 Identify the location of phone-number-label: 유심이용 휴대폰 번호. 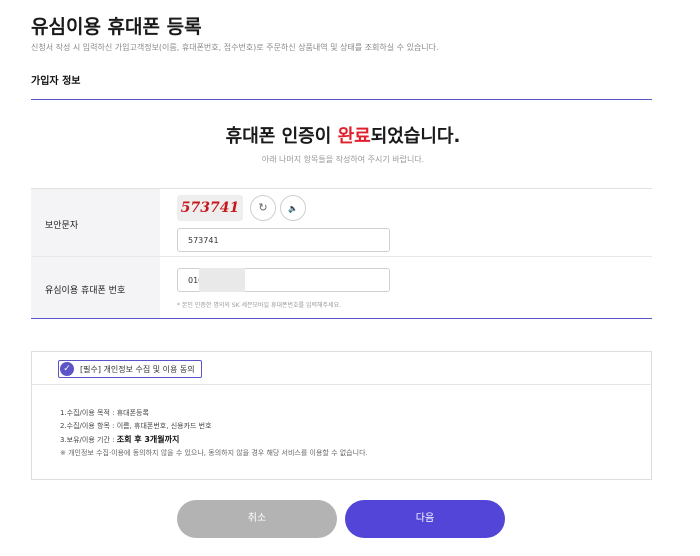
(85, 291).